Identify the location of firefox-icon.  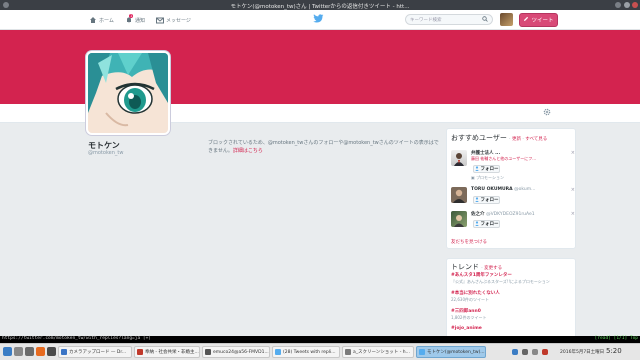
(40, 351).